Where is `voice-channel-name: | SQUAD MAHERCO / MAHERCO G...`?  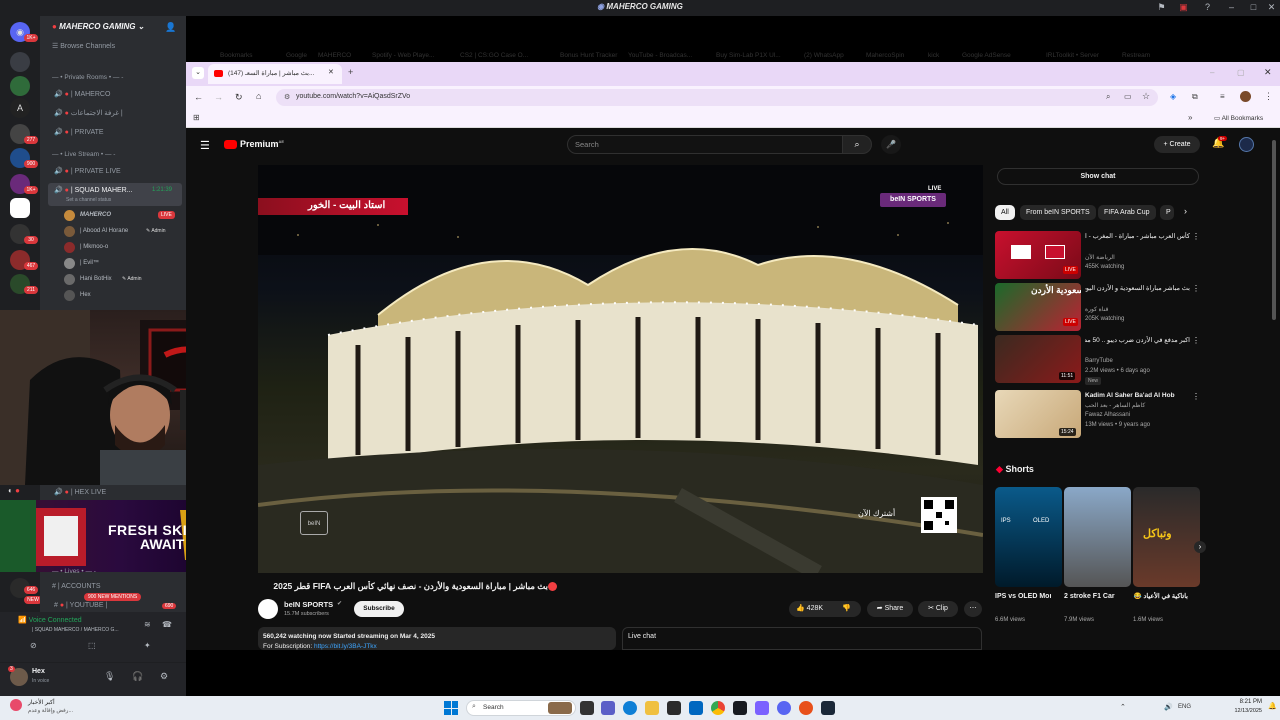
voice-channel-name: | SQUAD MAHERCO / MAHERCO G... is located at coordinates (75, 630).